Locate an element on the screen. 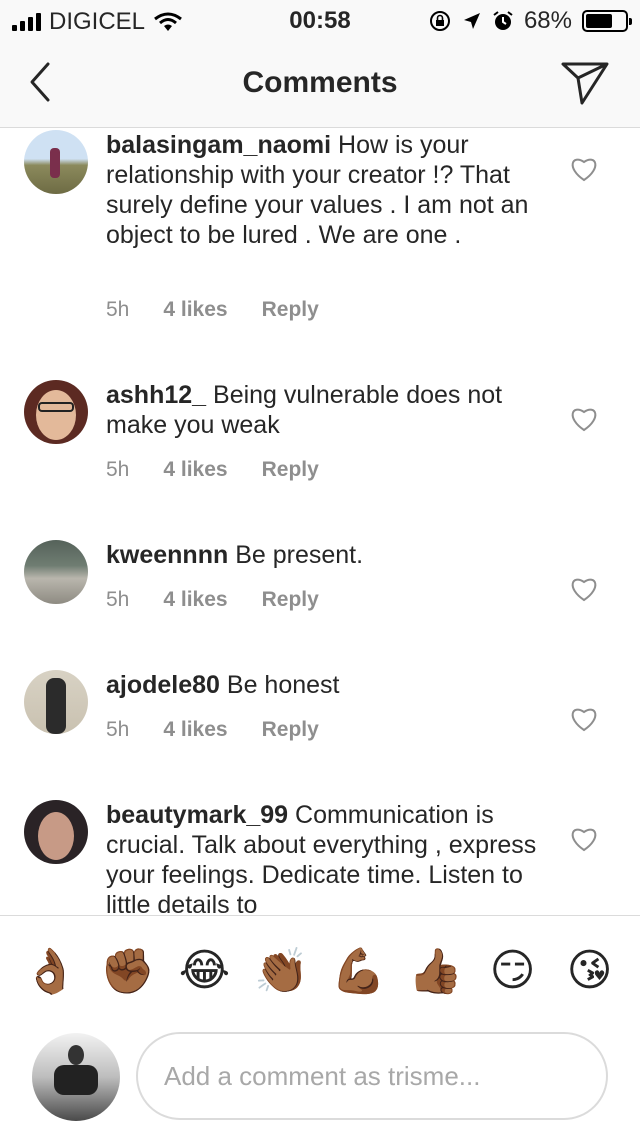 The height and width of the screenshot is (1136, 640). flexed-biceps-emoji-button: 💪🏾 is located at coordinates (359, 971).